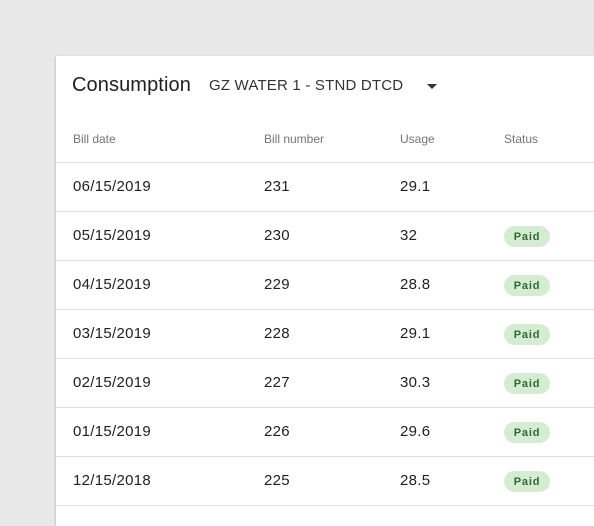  Describe the element at coordinates (415, 480) in the screenshot. I see `usage-cell: 28.5` at that location.